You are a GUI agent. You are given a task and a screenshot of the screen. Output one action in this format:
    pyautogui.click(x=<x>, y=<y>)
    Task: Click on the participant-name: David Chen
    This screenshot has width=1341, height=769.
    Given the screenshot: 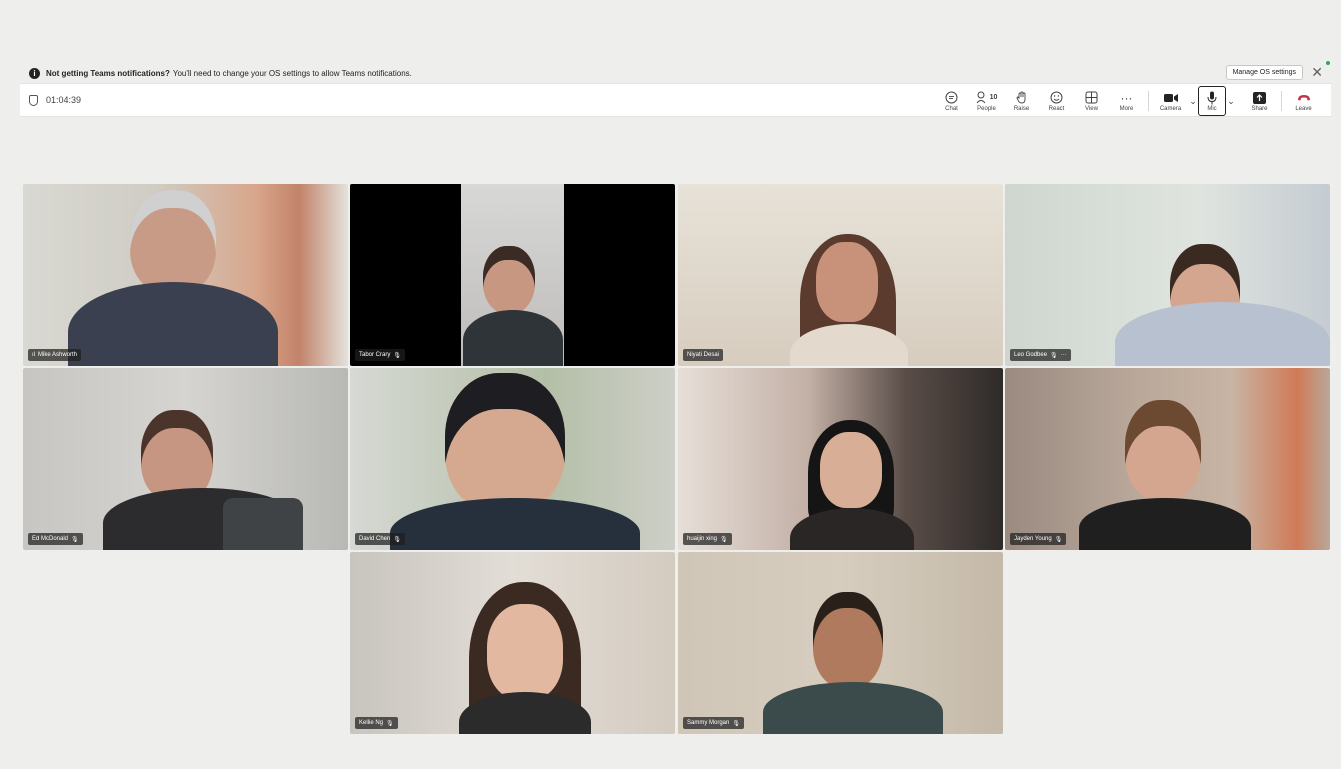 What is the action you would take?
    pyautogui.click(x=375, y=539)
    